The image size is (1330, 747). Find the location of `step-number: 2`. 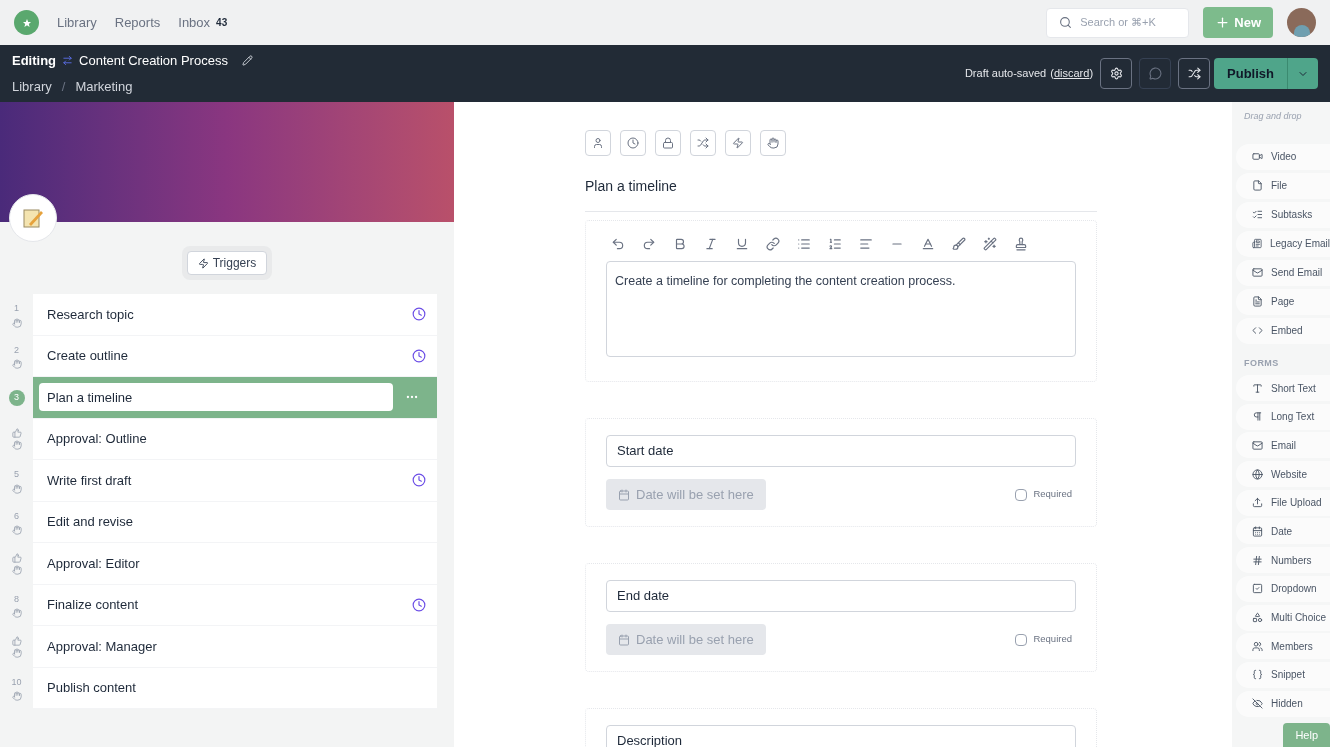

step-number: 2 is located at coordinates (16, 350).